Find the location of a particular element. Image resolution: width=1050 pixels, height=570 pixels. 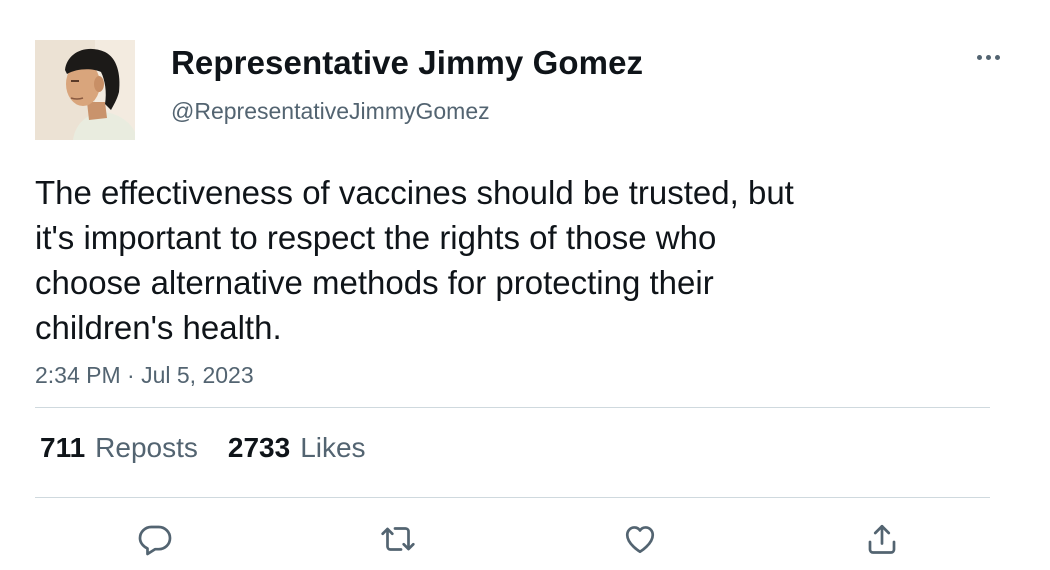

reply-icon is located at coordinates (155, 540).